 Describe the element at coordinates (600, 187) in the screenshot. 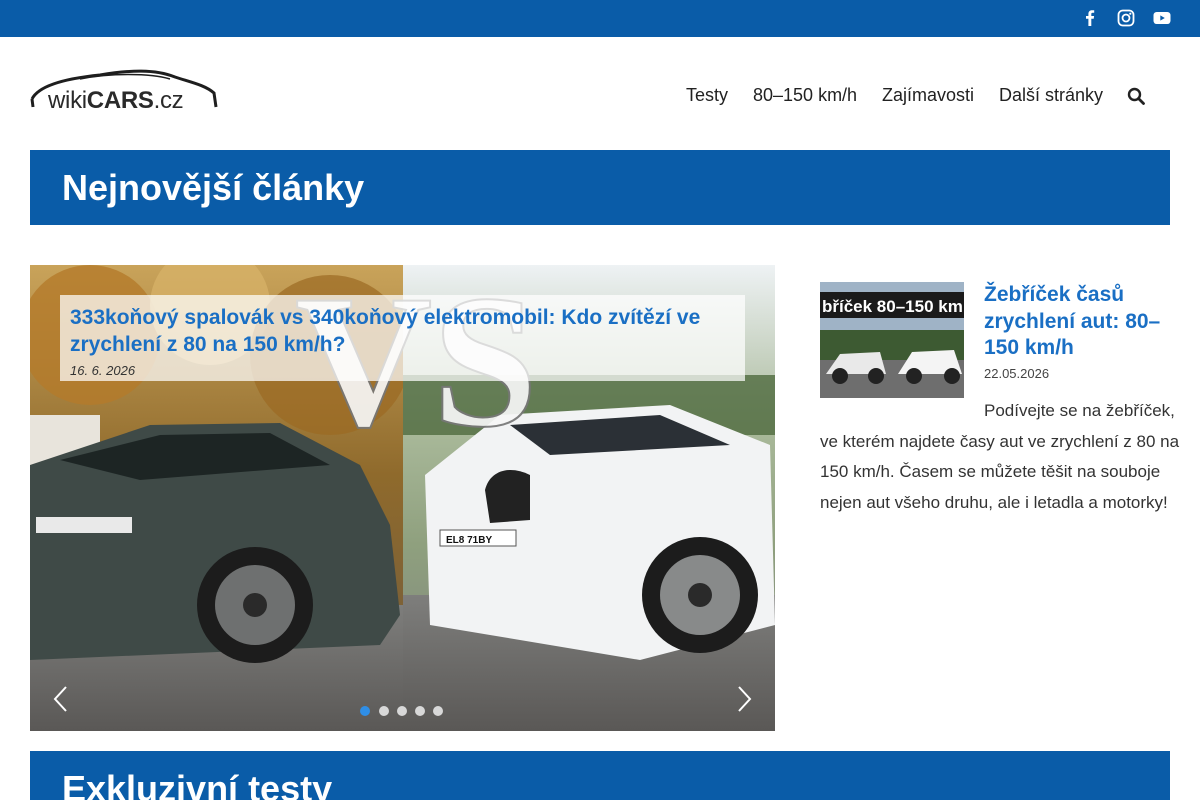

I see `latest-articles-band: Nejnovější články` at that location.